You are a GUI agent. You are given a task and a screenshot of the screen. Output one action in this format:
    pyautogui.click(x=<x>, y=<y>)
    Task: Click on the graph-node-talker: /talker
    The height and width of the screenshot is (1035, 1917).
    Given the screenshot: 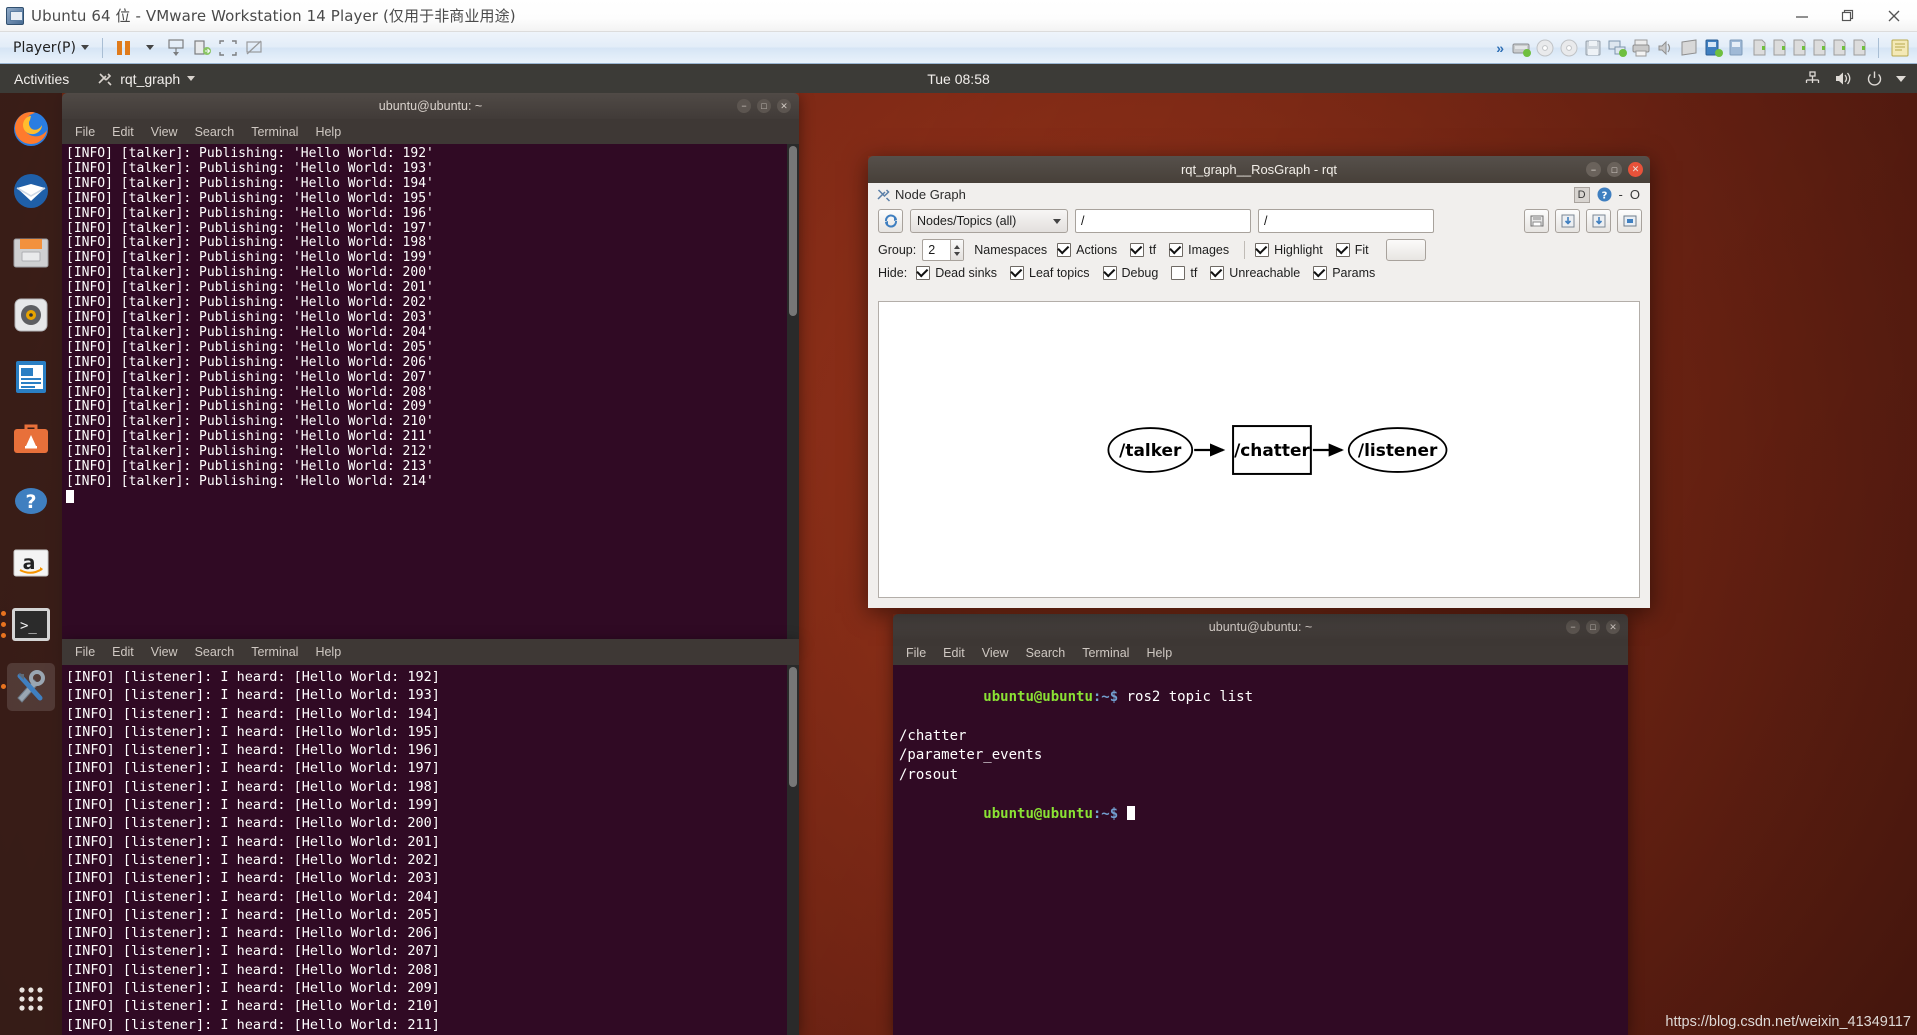 What is the action you would take?
    pyautogui.click(x=1150, y=450)
    